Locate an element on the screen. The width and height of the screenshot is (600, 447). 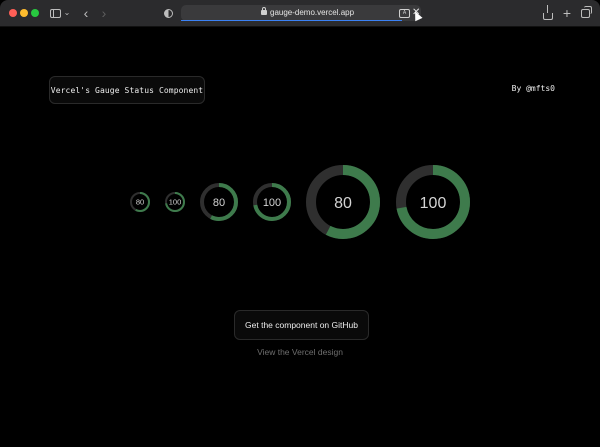
vercel-design-link: View the Vercel design is located at coordinates (300, 352).